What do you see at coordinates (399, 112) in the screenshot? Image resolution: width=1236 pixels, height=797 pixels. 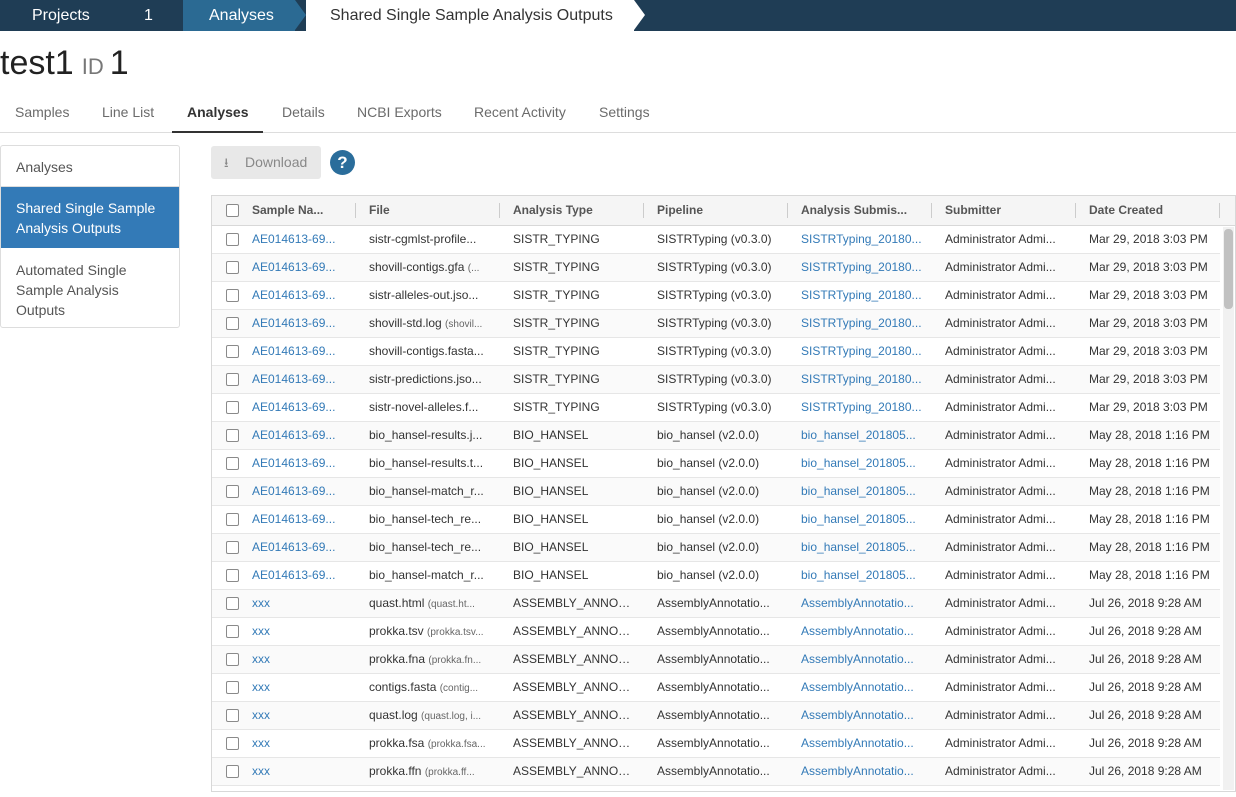 I see `tab-ncbi-exports: NCBI Exports` at bounding box center [399, 112].